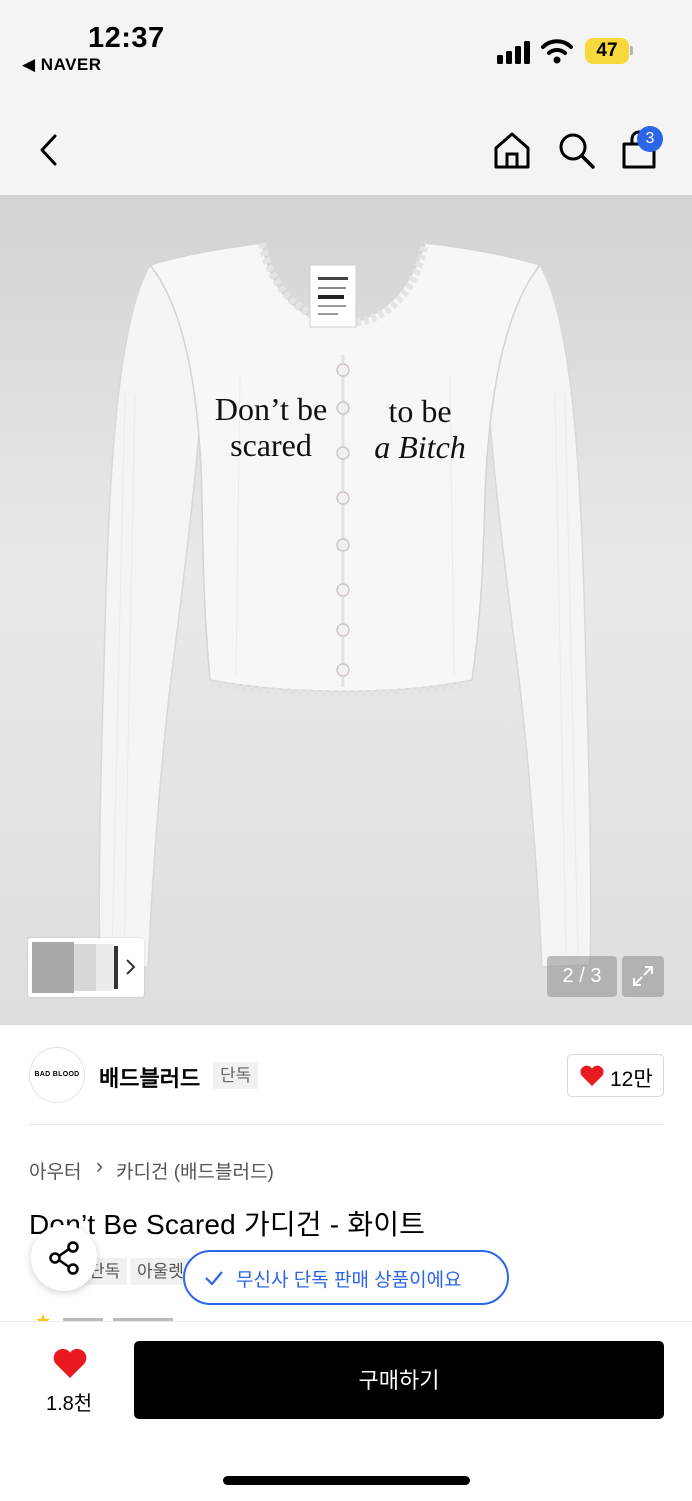 The image size is (692, 1501). What do you see at coordinates (131, 967) in the screenshot?
I see `chevron-right-icon` at bounding box center [131, 967].